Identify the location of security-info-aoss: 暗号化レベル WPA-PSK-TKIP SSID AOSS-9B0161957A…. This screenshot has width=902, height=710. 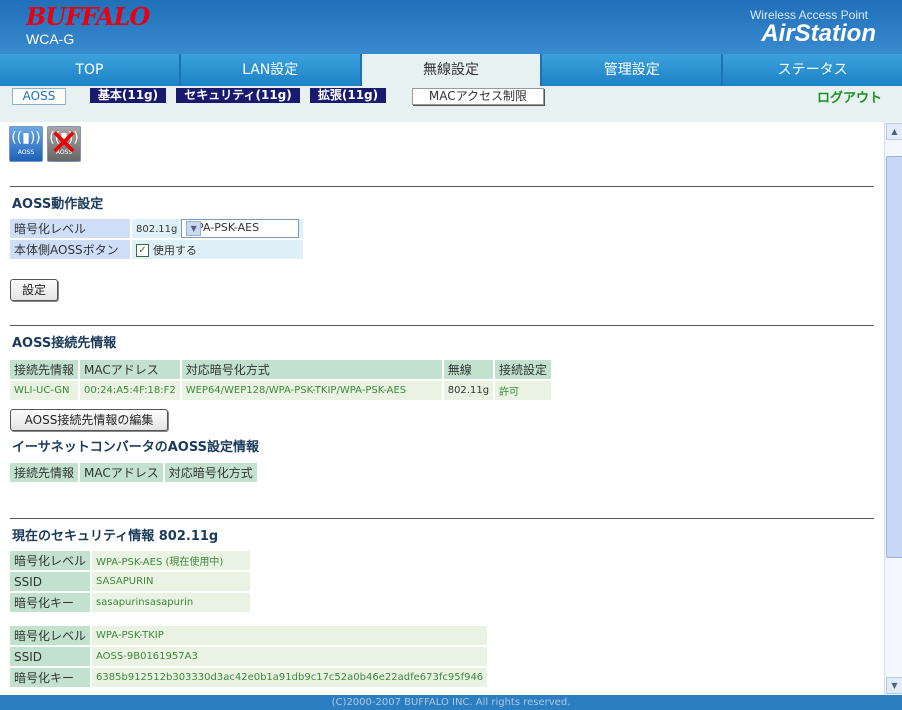
(248, 656).